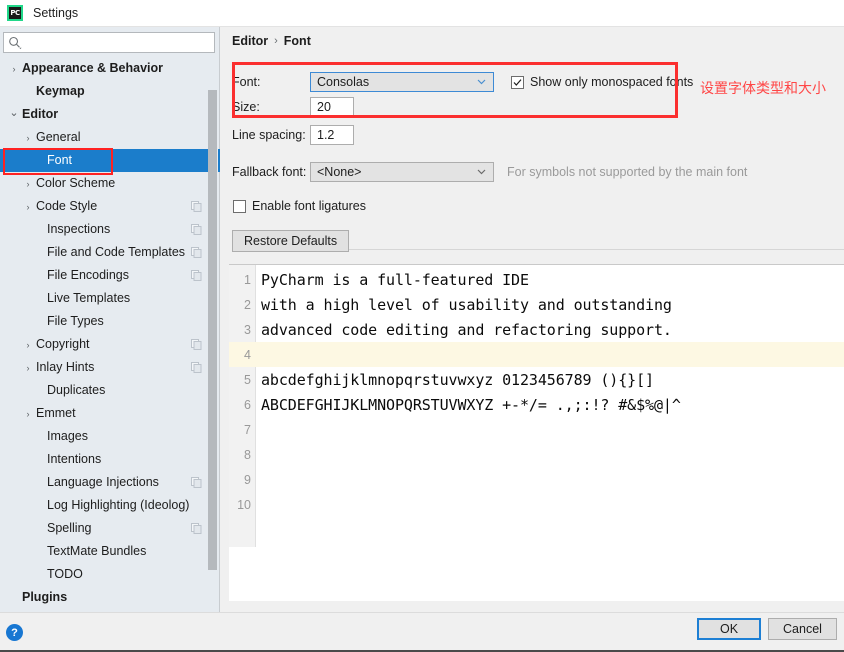 The height and width of the screenshot is (652, 844). What do you see at coordinates (110, 436) in the screenshot?
I see `sidebar-item-images: ›Images` at bounding box center [110, 436].